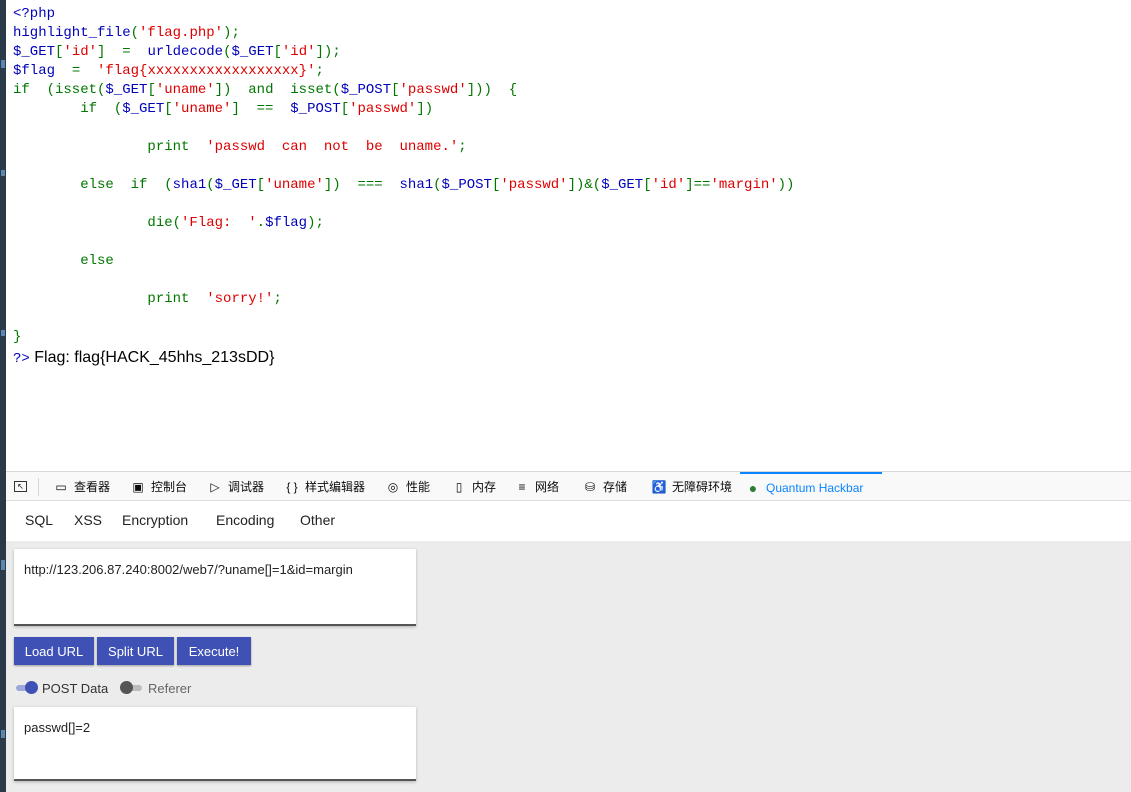 This screenshot has width=1131, height=792. What do you see at coordinates (689, 486) in the screenshot?
I see `devtools-tab: ♿ 无障碍环境` at bounding box center [689, 486].